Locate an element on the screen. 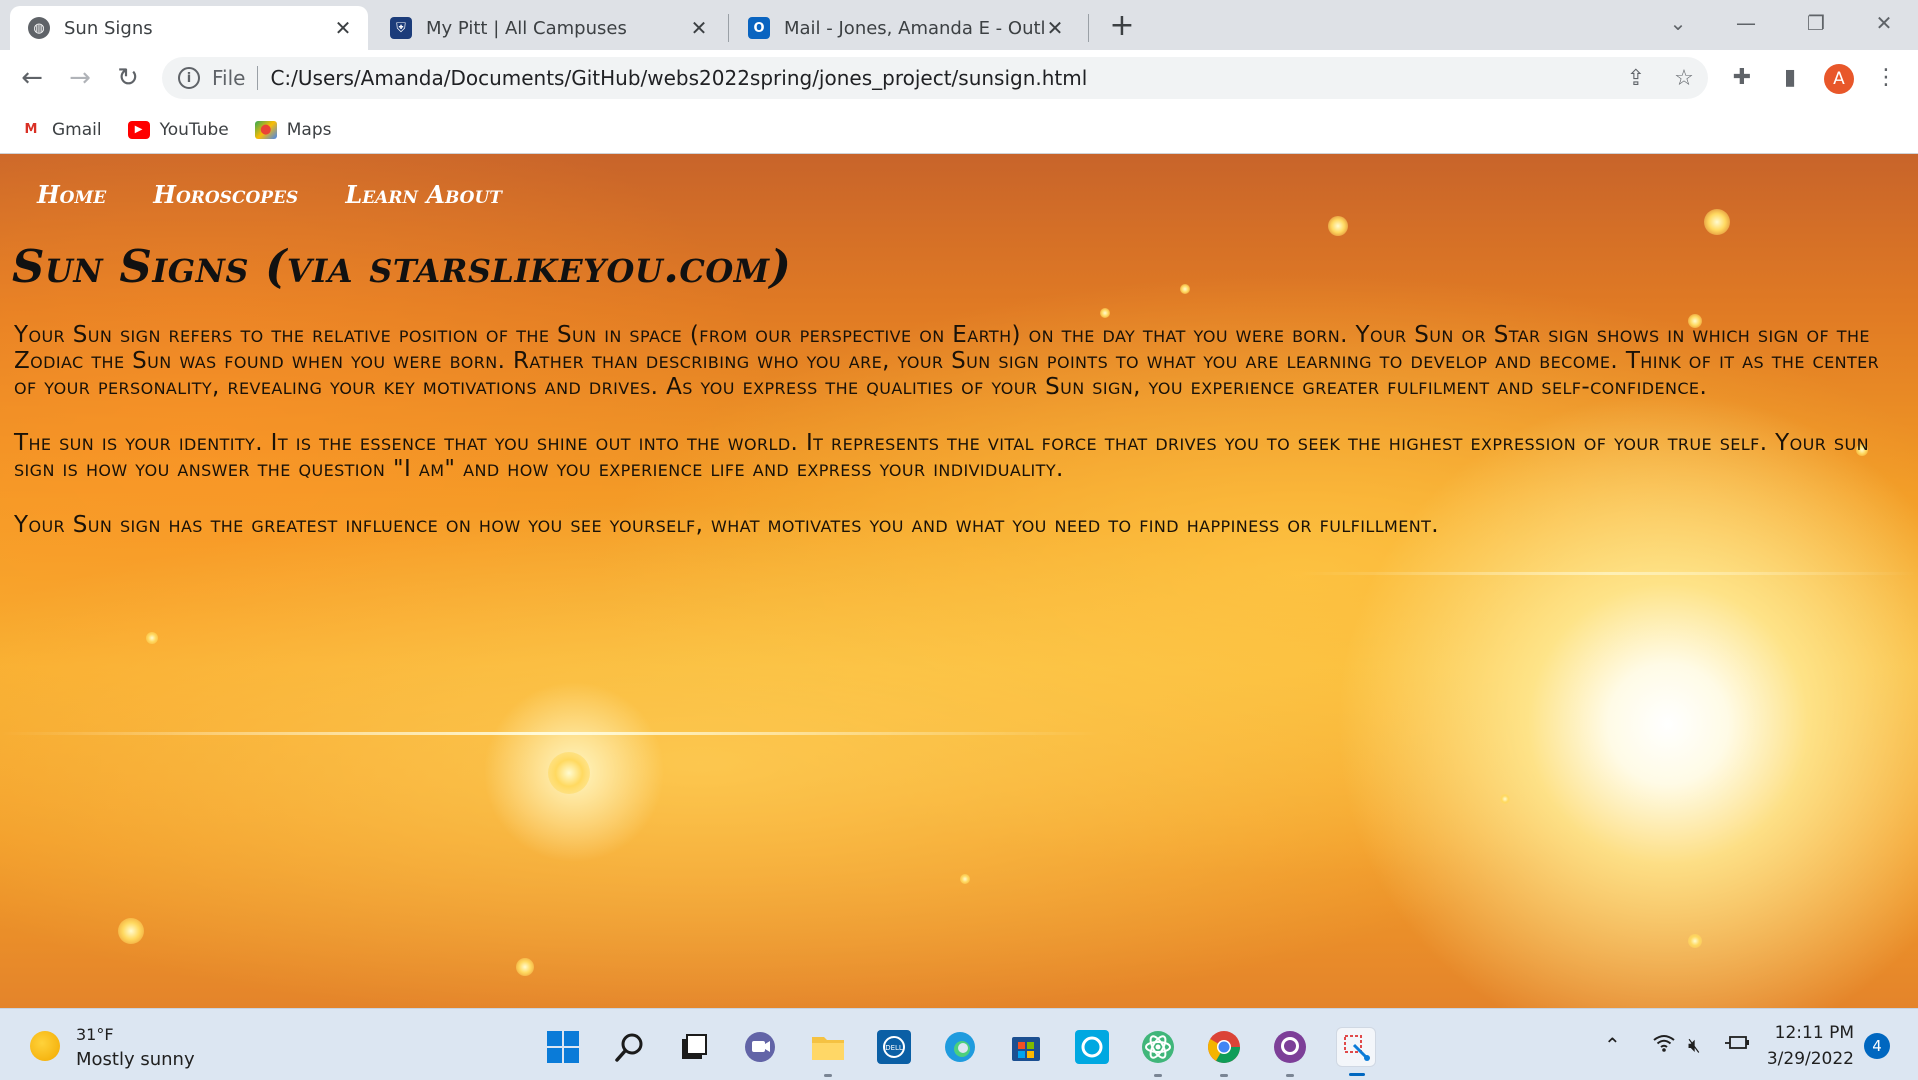 Image resolution: width=1918 pixels, height=1080 pixels. weather-desc: Mostly sunny is located at coordinates (135, 1059).